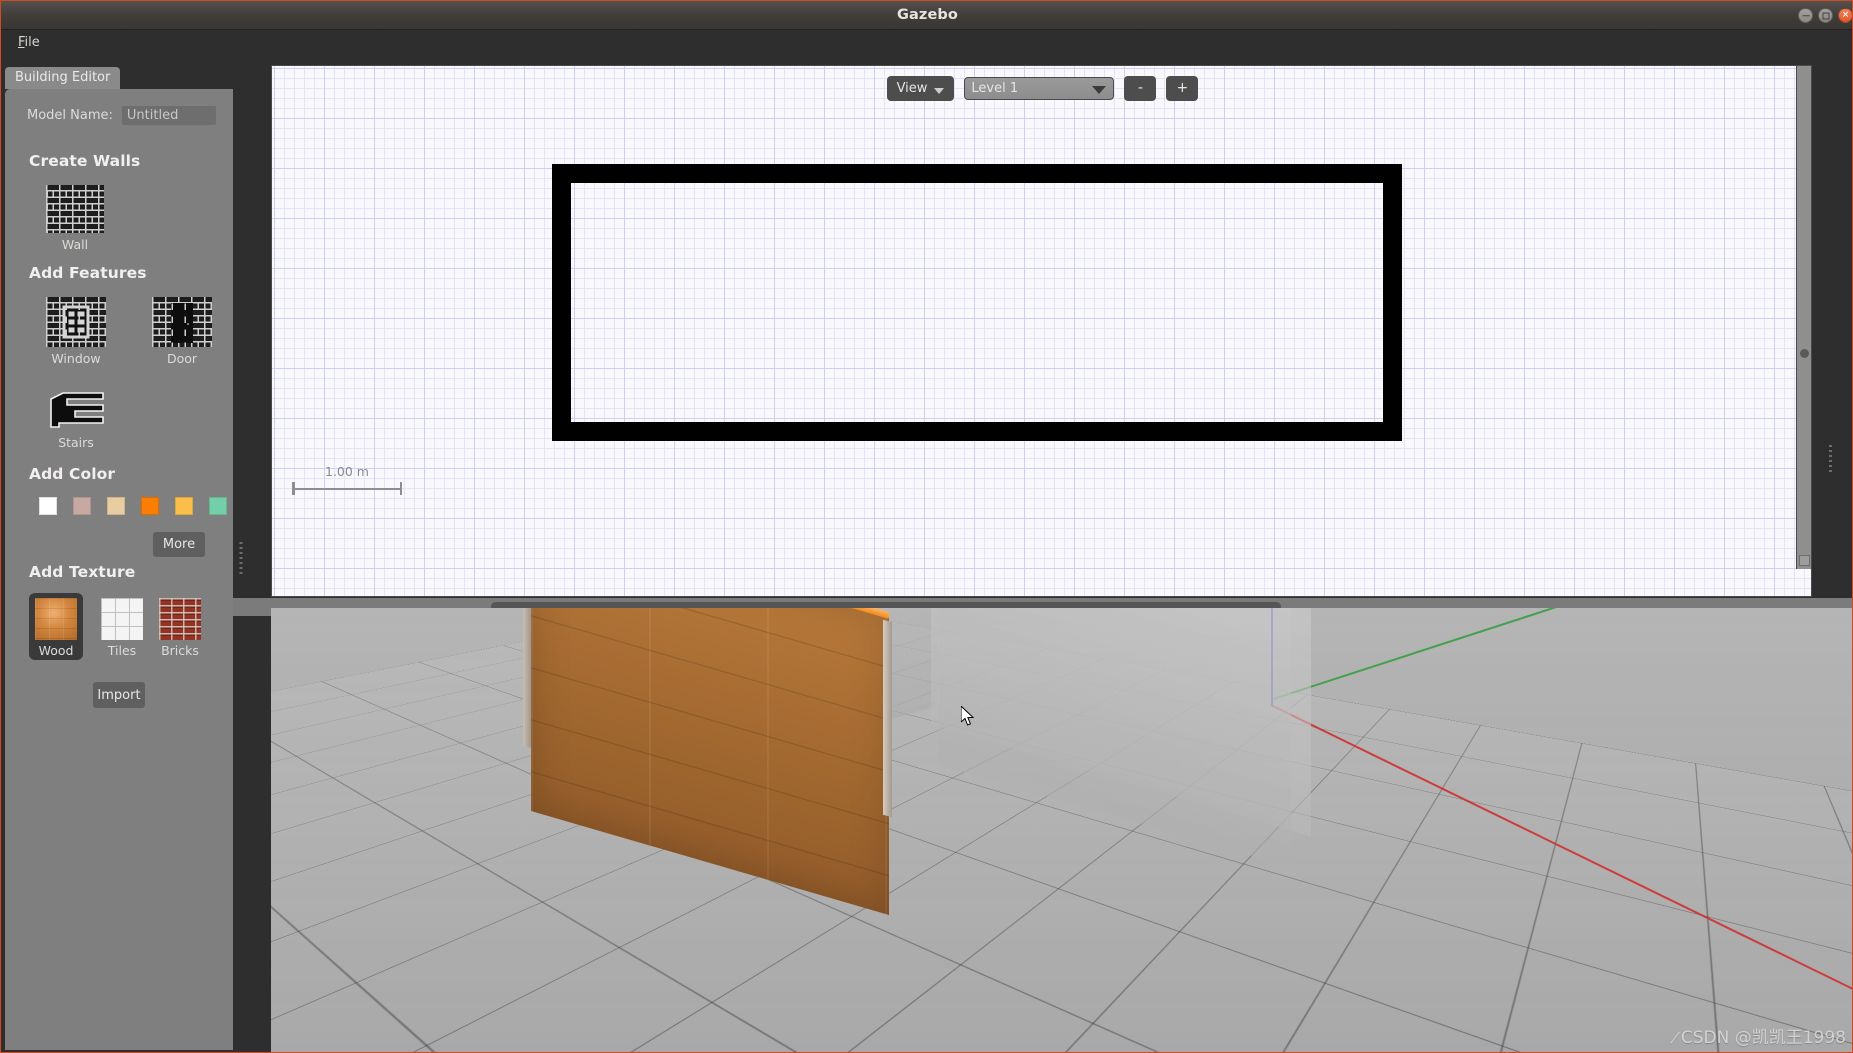 The width and height of the screenshot is (1853, 1053). I want to click on level-select: Level 1, so click(1039, 88).